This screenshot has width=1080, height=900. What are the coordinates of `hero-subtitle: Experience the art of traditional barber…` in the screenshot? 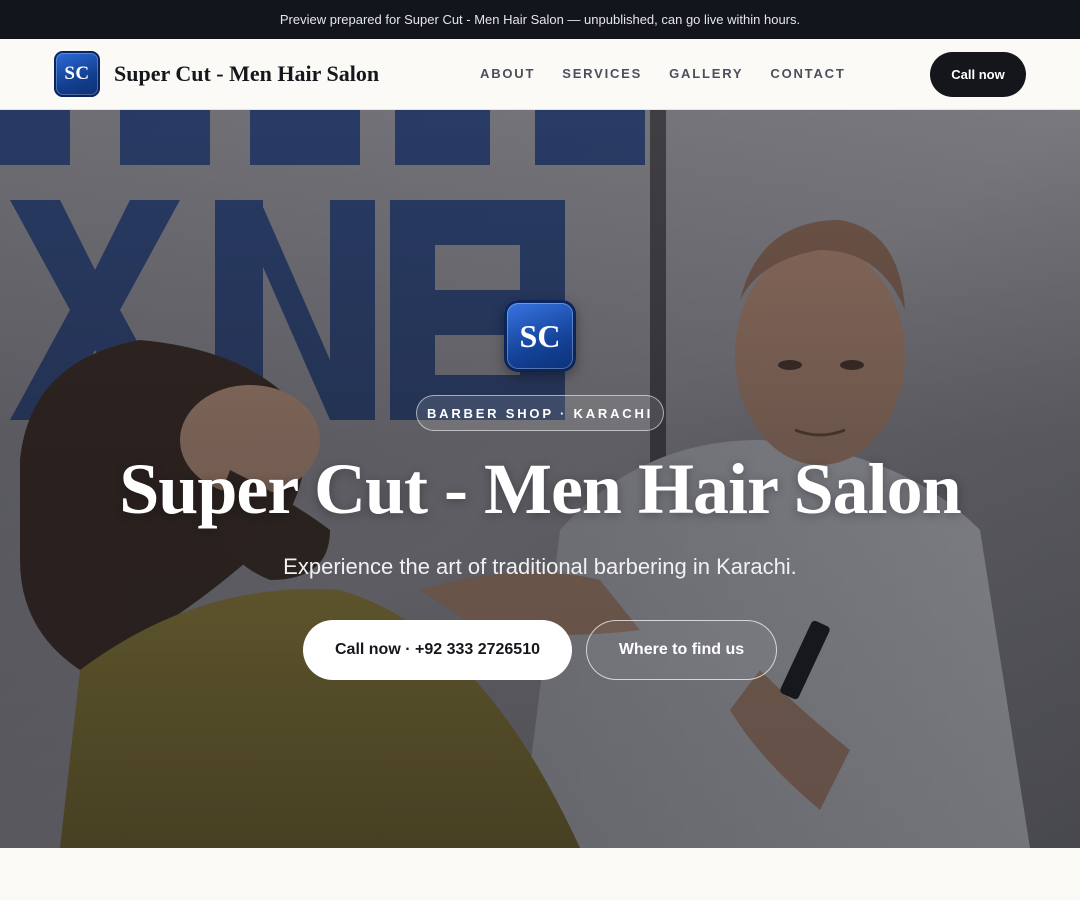 It's located at (540, 566).